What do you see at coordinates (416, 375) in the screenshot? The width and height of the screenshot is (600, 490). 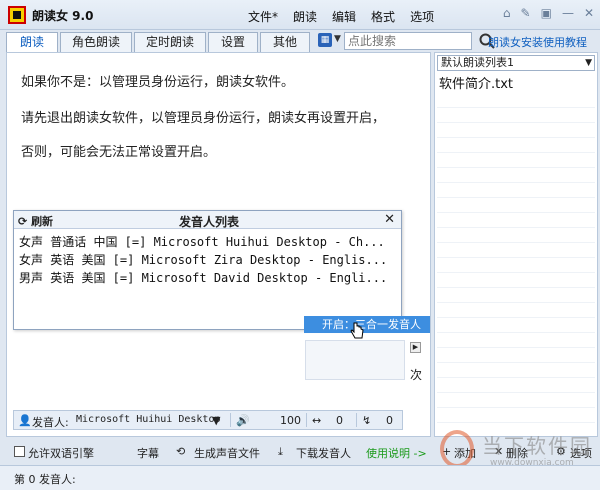 I see `next-label: 次` at bounding box center [416, 375].